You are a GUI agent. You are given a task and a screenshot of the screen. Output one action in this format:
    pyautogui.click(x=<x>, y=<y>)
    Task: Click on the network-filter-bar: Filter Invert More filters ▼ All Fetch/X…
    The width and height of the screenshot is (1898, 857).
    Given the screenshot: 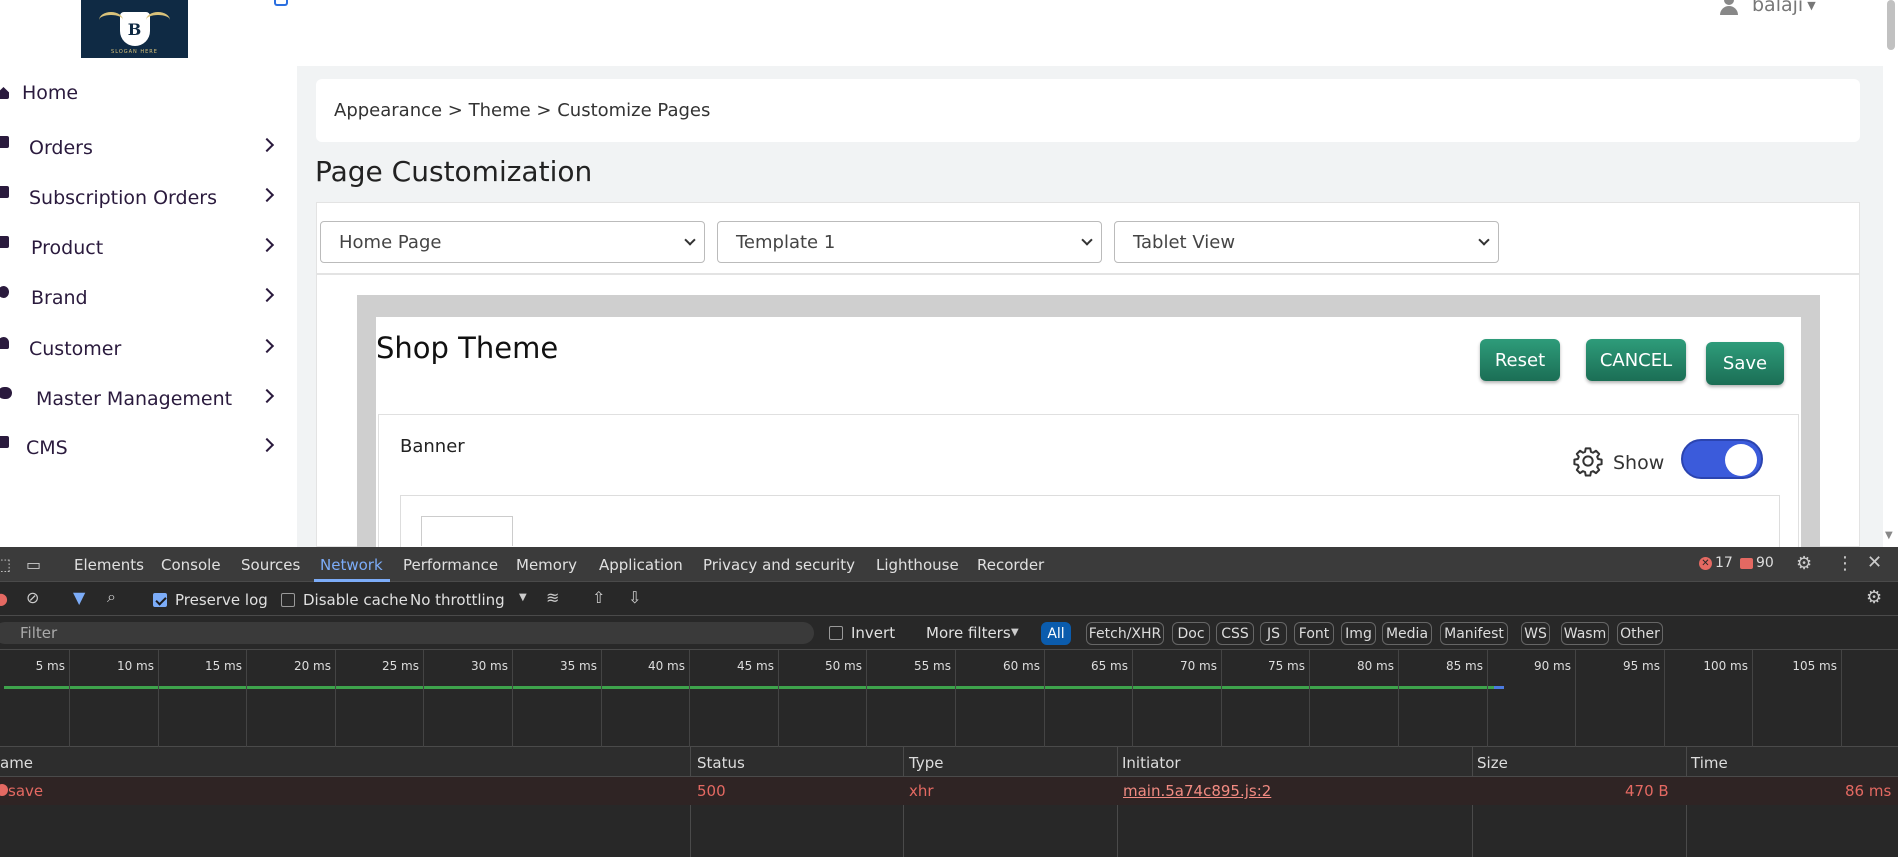 What is the action you would take?
    pyautogui.click(x=949, y=633)
    